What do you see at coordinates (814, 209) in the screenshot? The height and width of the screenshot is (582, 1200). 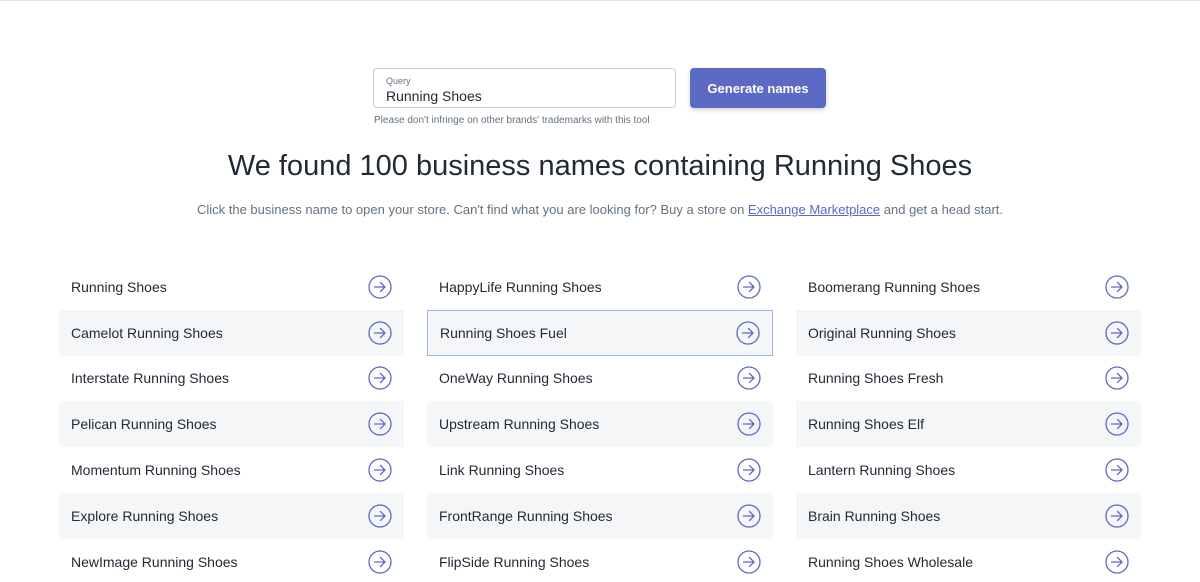 I see `exchange-marketplace-link: Exchange Marketplace` at bounding box center [814, 209].